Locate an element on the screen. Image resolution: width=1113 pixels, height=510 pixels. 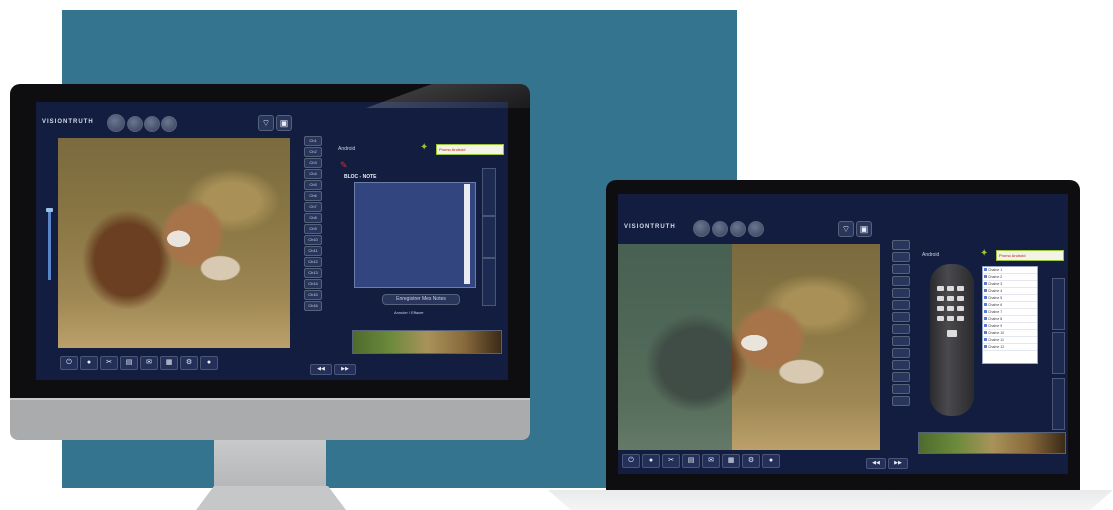
notepad-scrollbar is located at coordinates (467, 234).